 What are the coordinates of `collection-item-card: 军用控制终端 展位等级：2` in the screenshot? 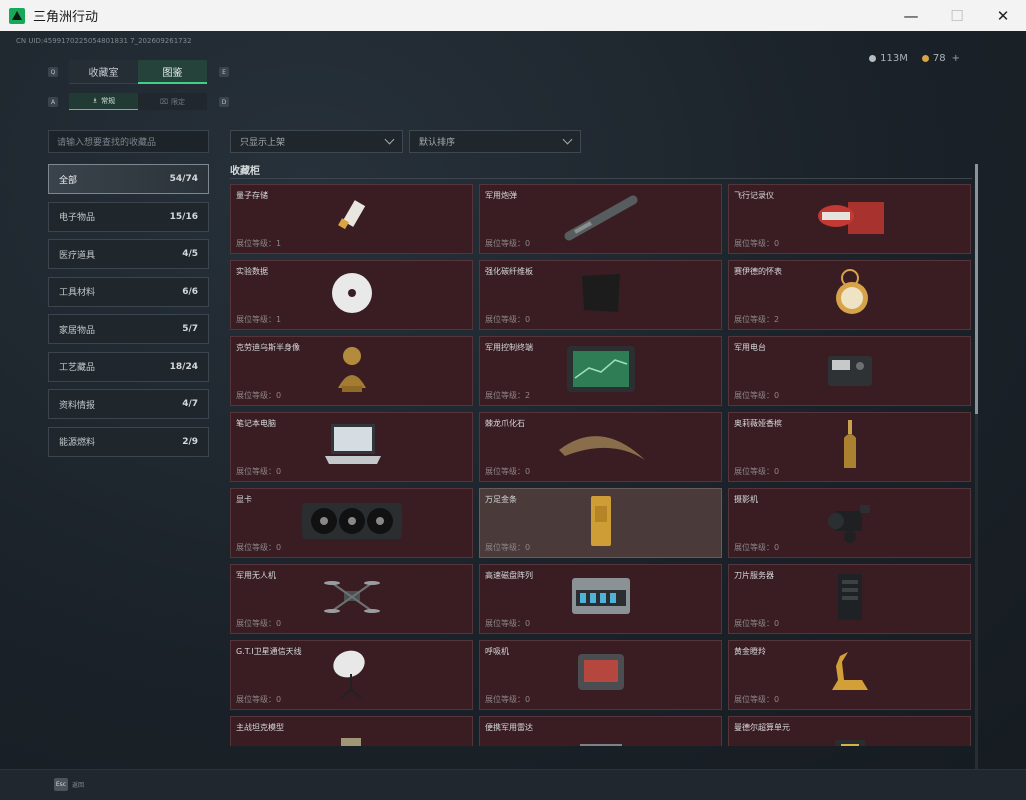 It's located at (600, 371).